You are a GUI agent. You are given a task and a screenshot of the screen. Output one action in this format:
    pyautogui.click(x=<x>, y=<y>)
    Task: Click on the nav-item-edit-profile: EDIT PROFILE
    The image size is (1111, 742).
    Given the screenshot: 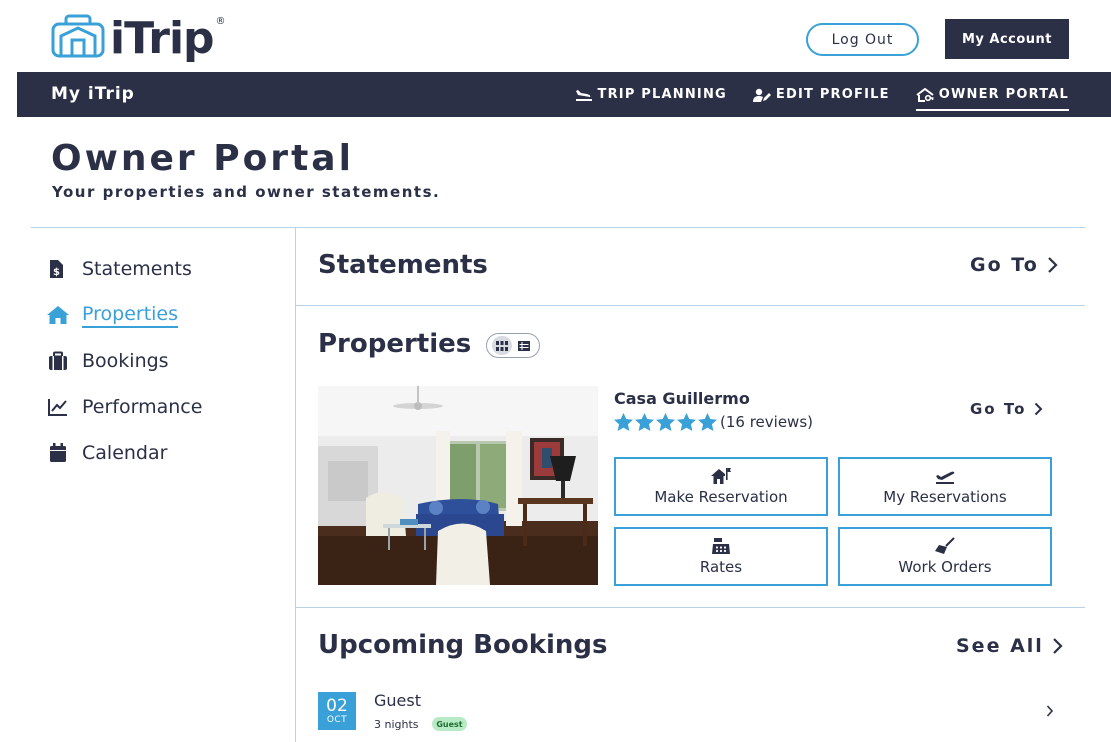 What is the action you would take?
    pyautogui.click(x=821, y=94)
    